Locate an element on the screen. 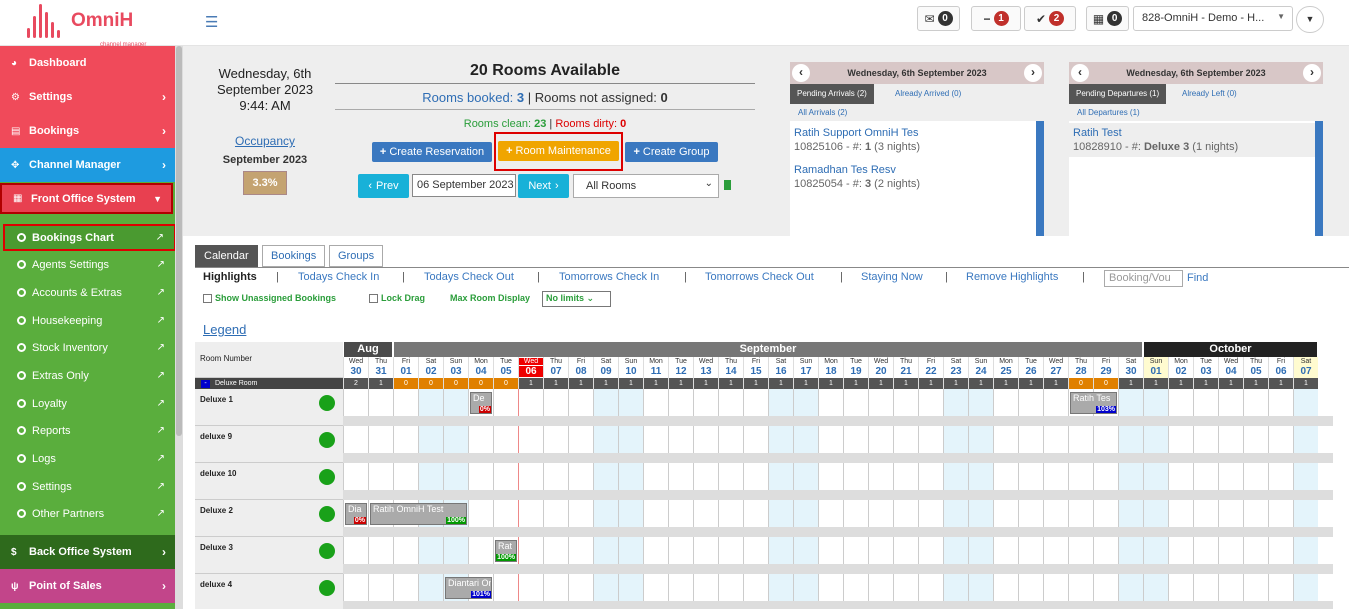 The height and width of the screenshot is (609, 1349). find-link: Find is located at coordinates (1197, 278).